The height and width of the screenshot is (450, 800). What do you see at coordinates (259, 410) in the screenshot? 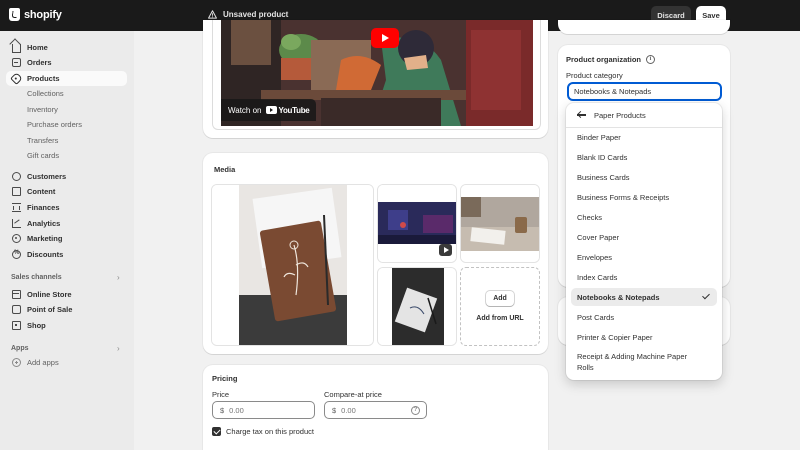
I see `price-input` at bounding box center [259, 410].